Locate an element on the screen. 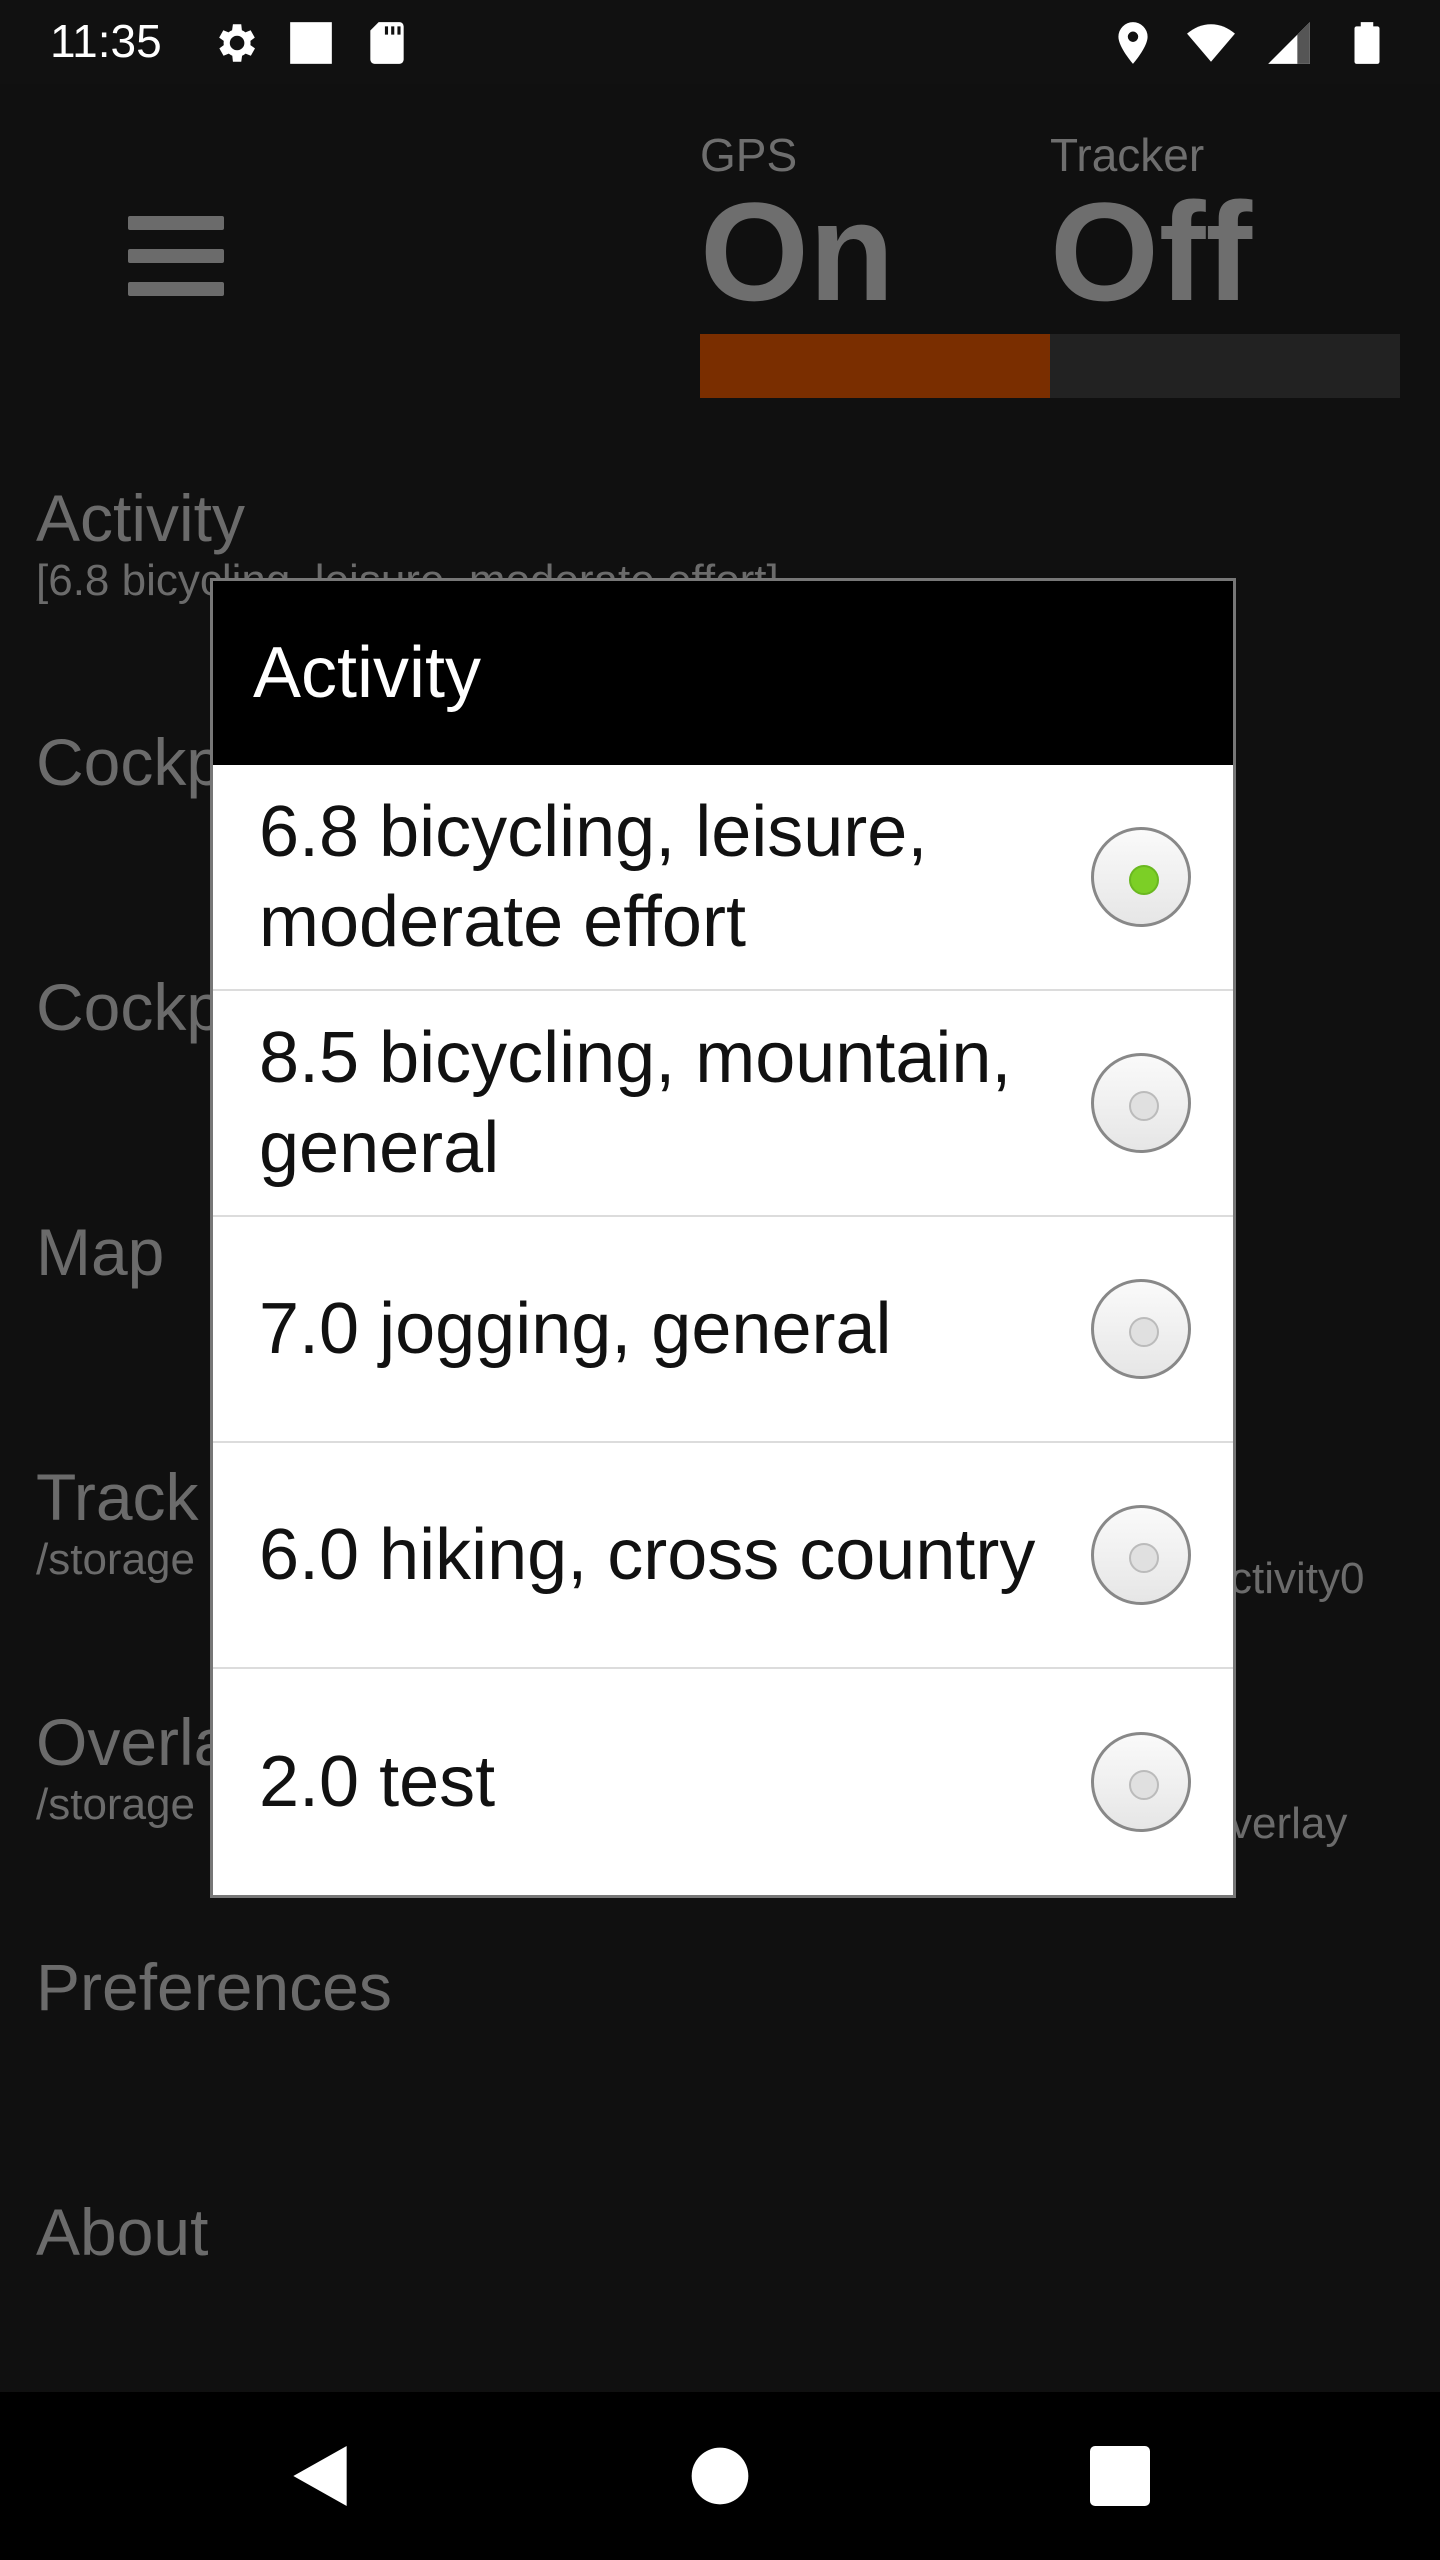 Image resolution: width=1440 pixels, height=2560 pixels. status-bar: 11:35 is located at coordinates (720, 42).